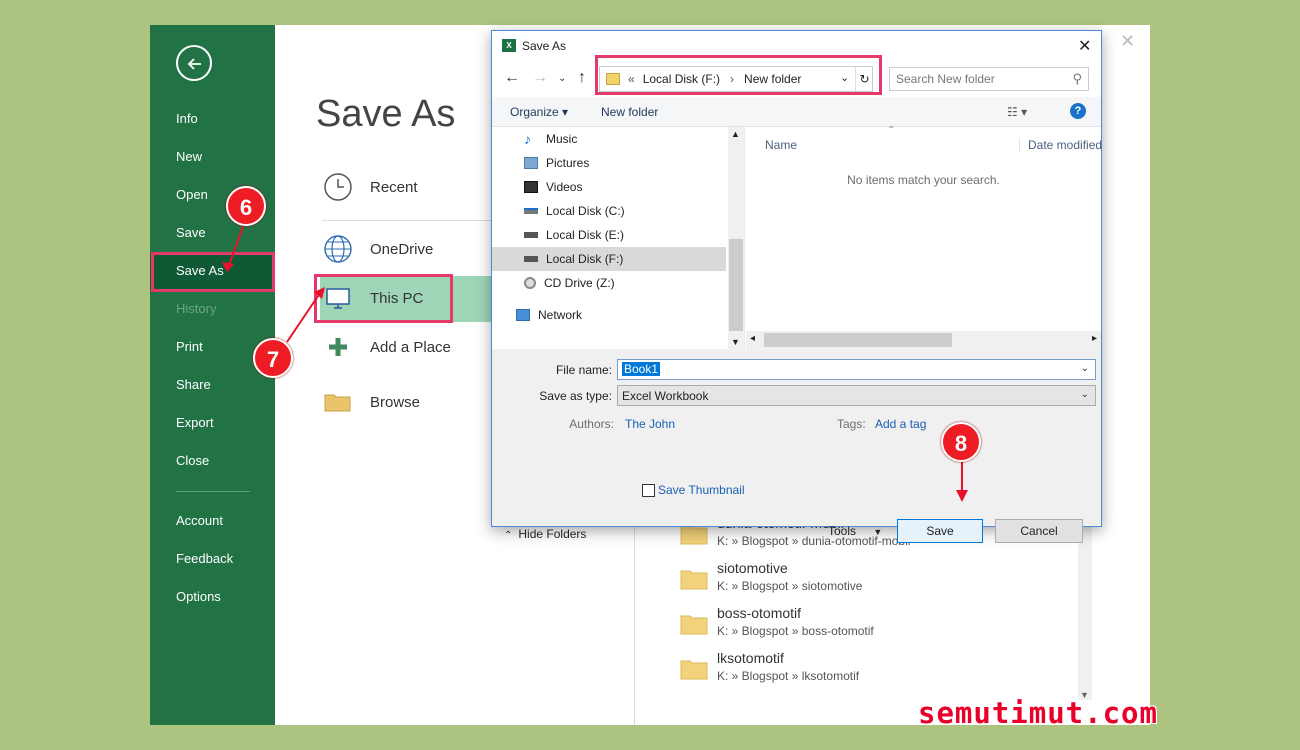 This screenshot has width=1300, height=750. What do you see at coordinates (665, 396) in the screenshot?
I see `save-type-value: Excel Workbook` at bounding box center [665, 396].